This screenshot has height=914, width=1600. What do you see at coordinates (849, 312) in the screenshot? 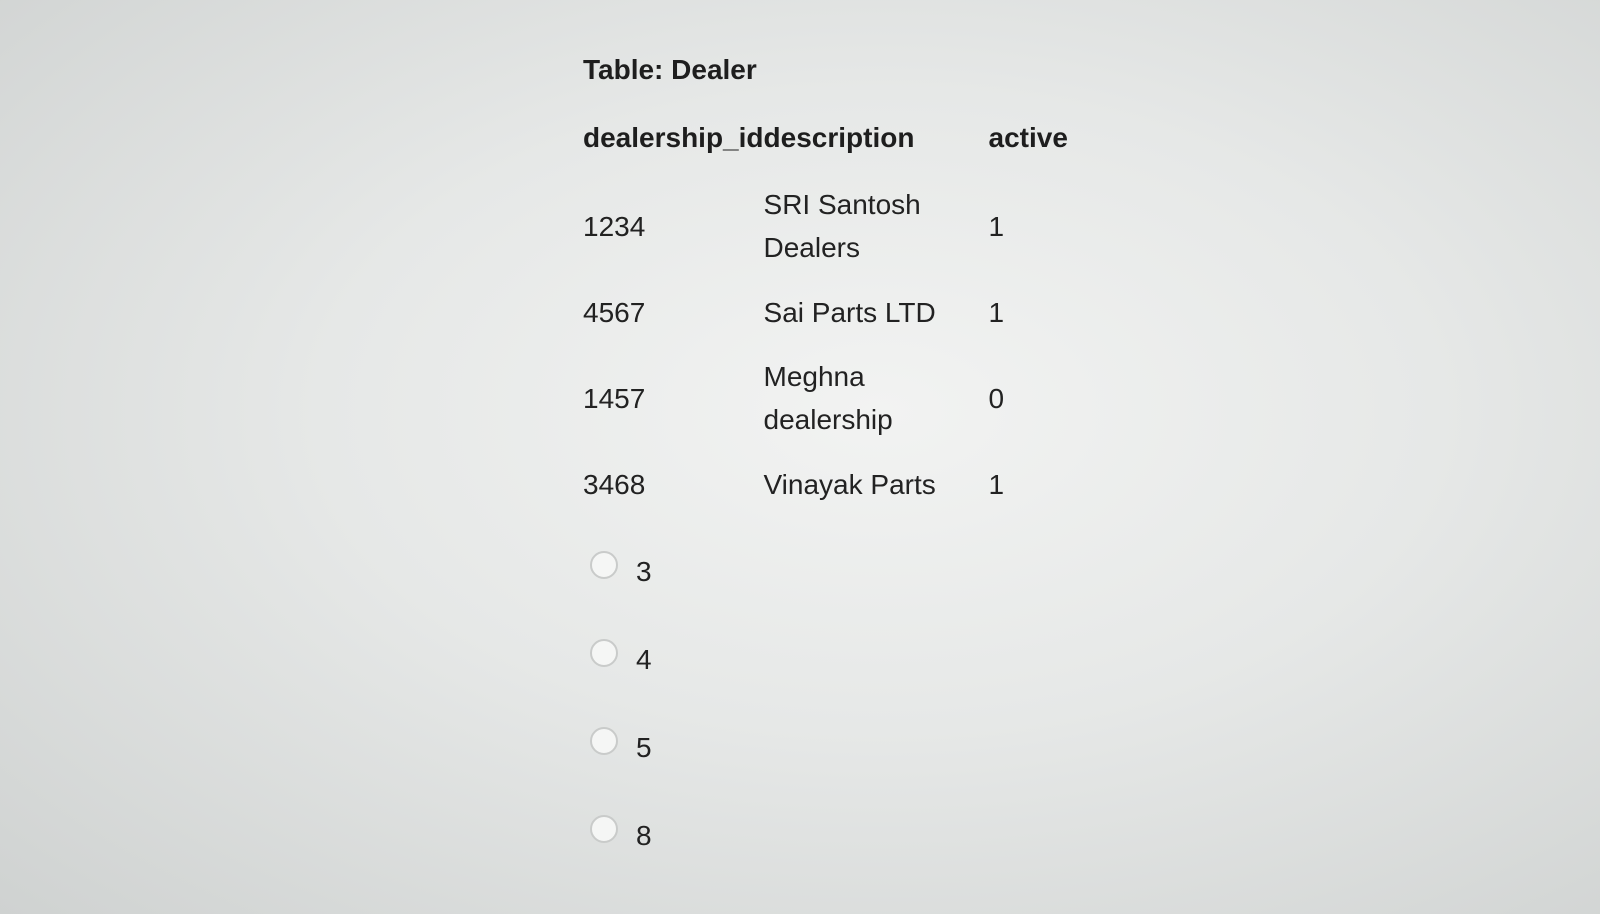
I see `cell-description: Sai Parts LTD` at bounding box center [849, 312].